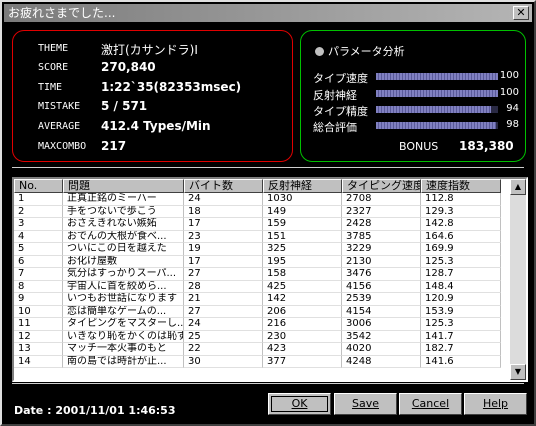  What do you see at coordinates (38, 324) in the screenshot?
I see `table-cell: 11` at bounding box center [38, 324].